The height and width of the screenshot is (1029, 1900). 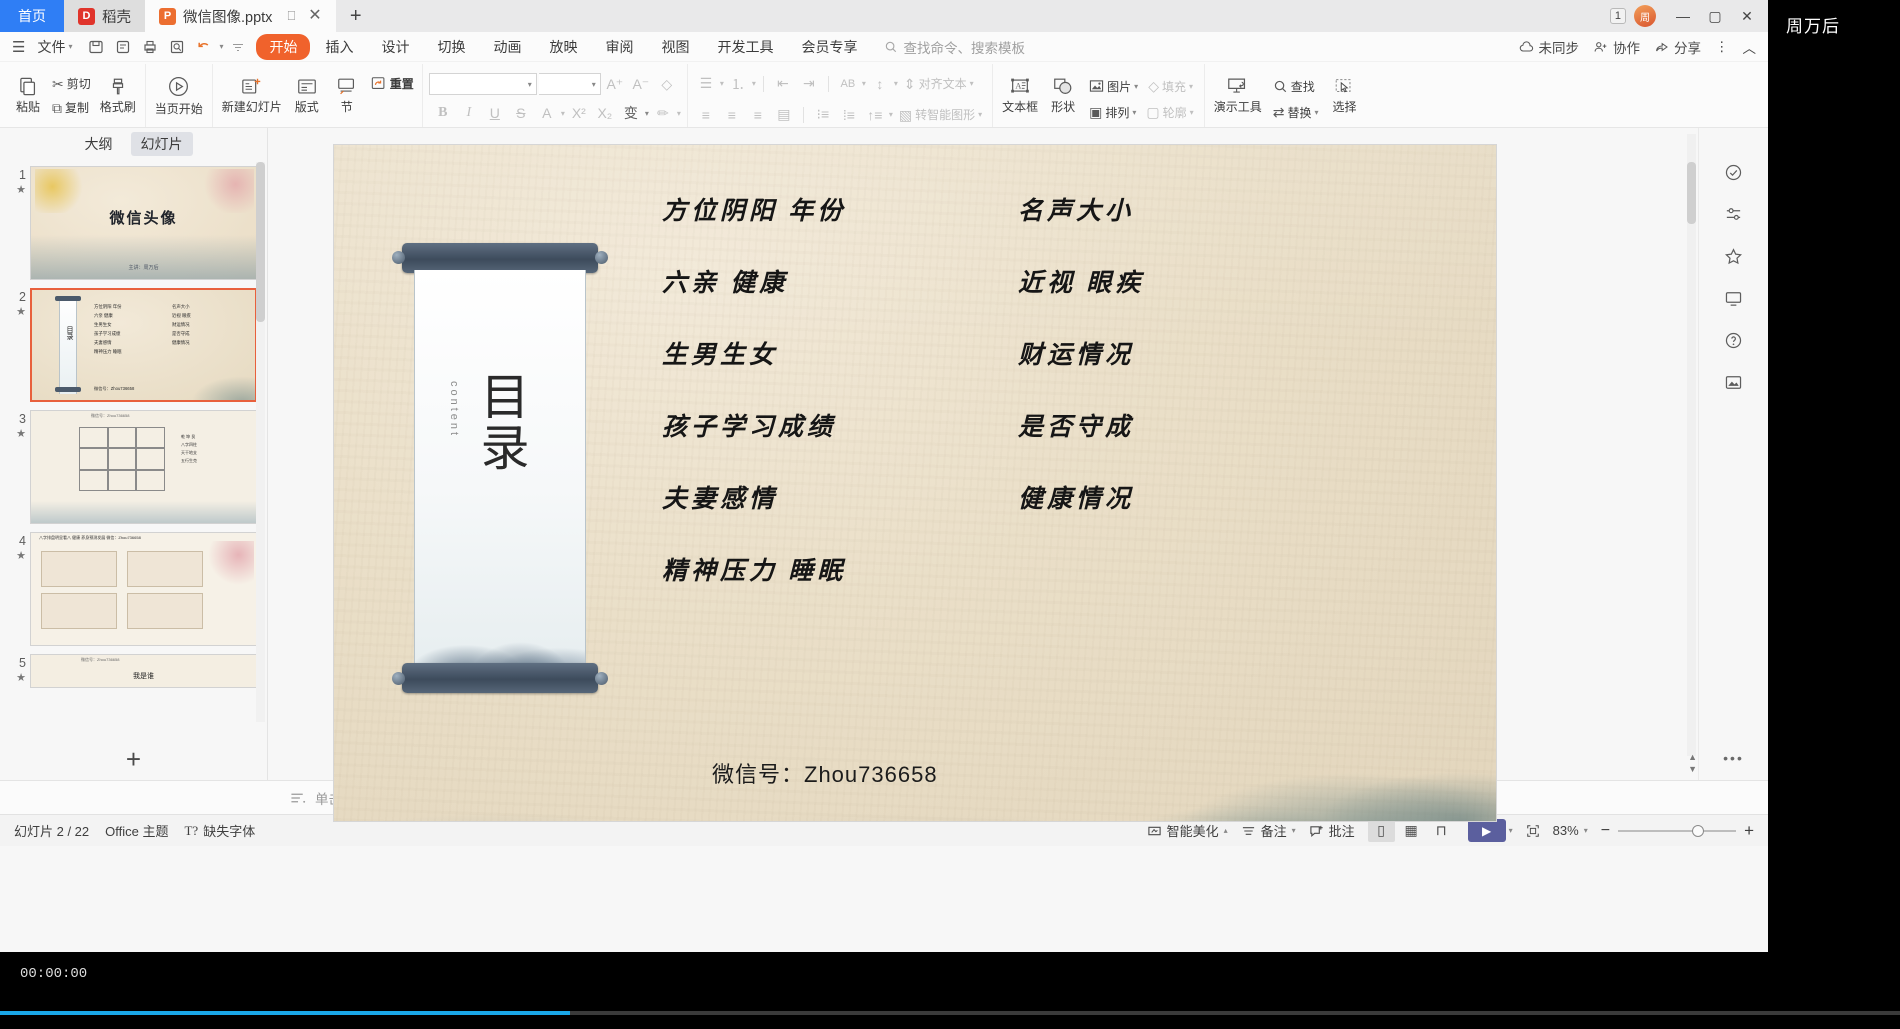 What do you see at coordinates (783, 84) in the screenshot?
I see `decrease-indent-icon: ⇤` at bounding box center [783, 84].